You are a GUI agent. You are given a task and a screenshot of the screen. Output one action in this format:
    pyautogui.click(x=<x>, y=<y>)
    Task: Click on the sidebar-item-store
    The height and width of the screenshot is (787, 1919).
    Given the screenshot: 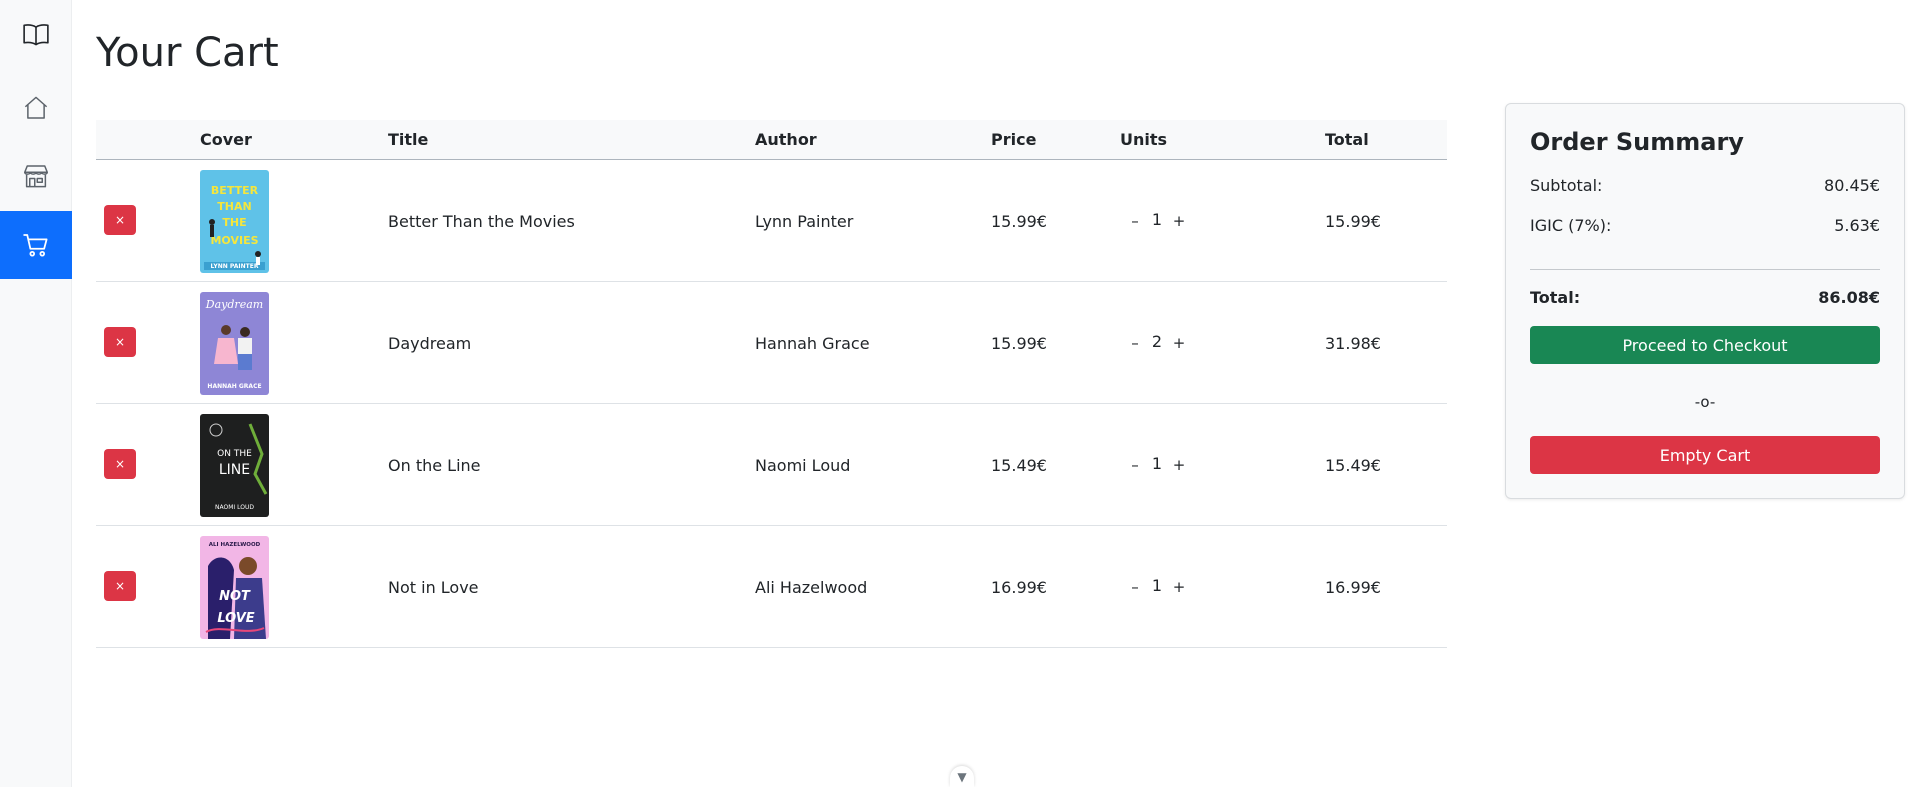 What is the action you would take?
    pyautogui.click(x=36, y=176)
    